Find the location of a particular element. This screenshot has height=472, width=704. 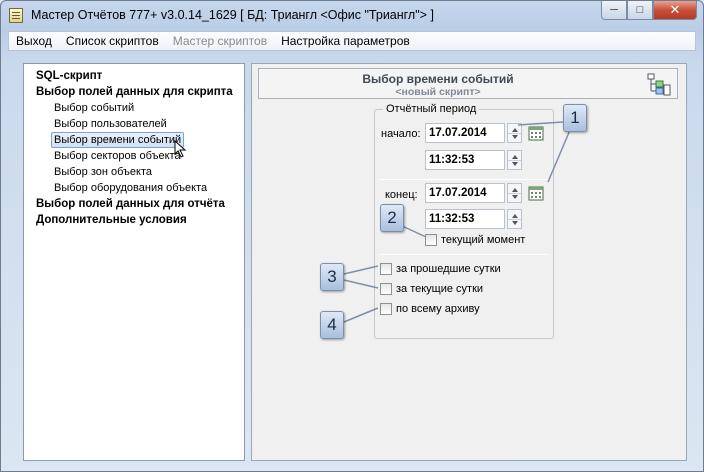

whole-archive-box is located at coordinates (386, 309).